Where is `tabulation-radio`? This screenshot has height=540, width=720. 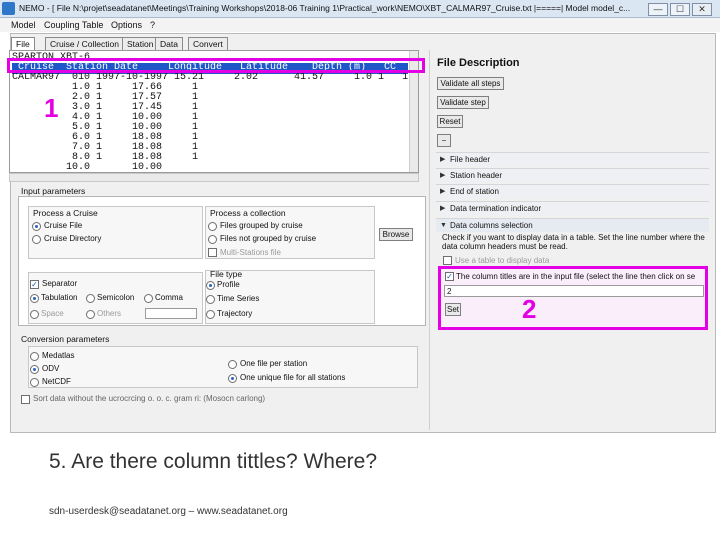
tabulation-radio is located at coordinates (34, 298).